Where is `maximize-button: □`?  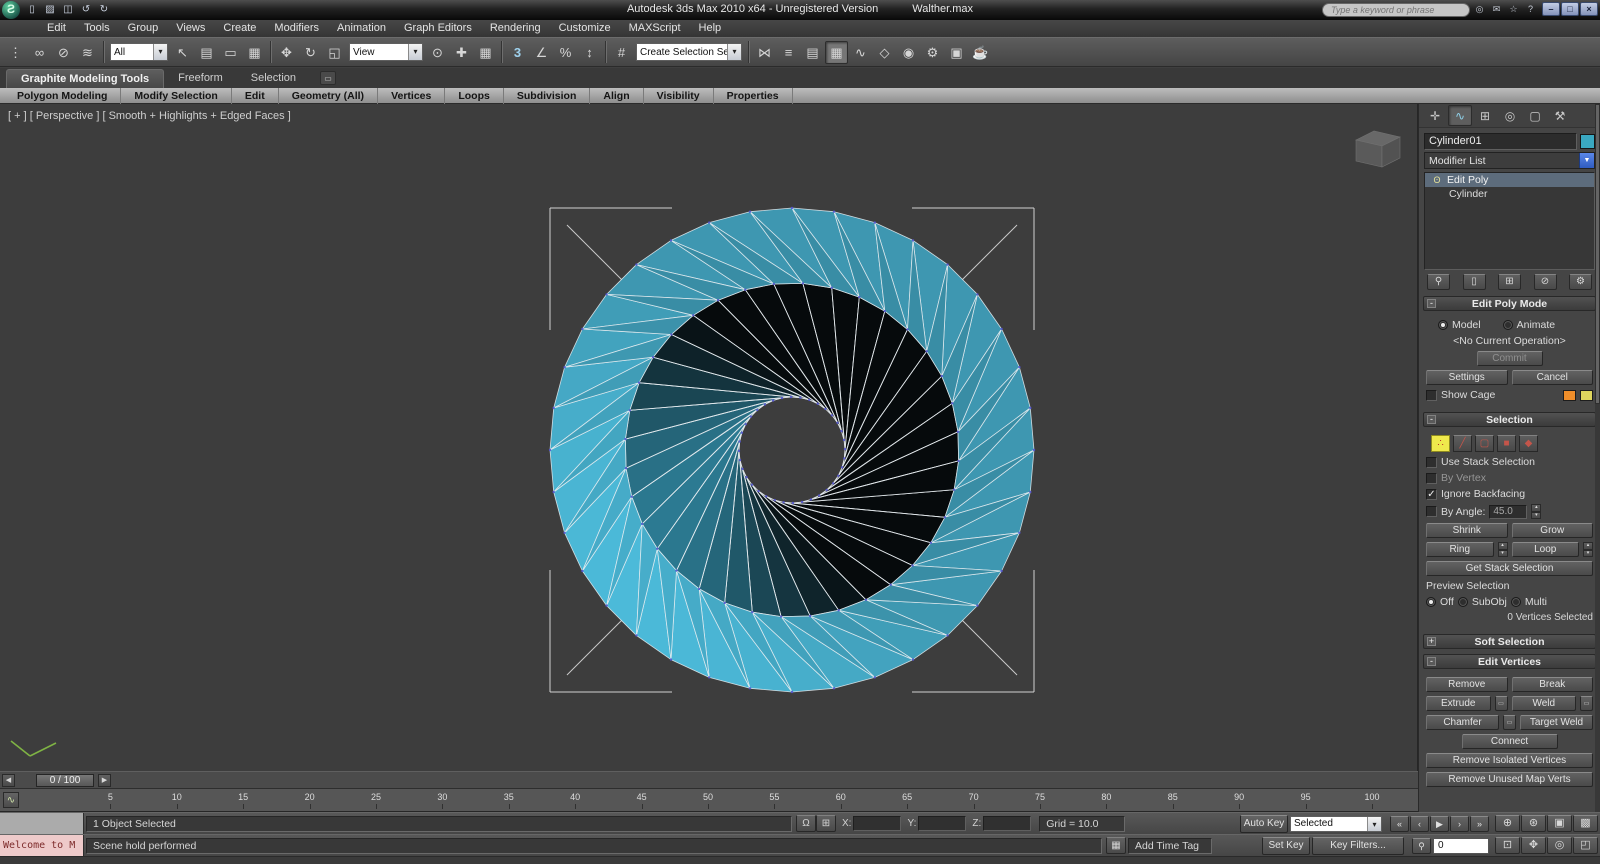 maximize-button: □ is located at coordinates (1570, 9).